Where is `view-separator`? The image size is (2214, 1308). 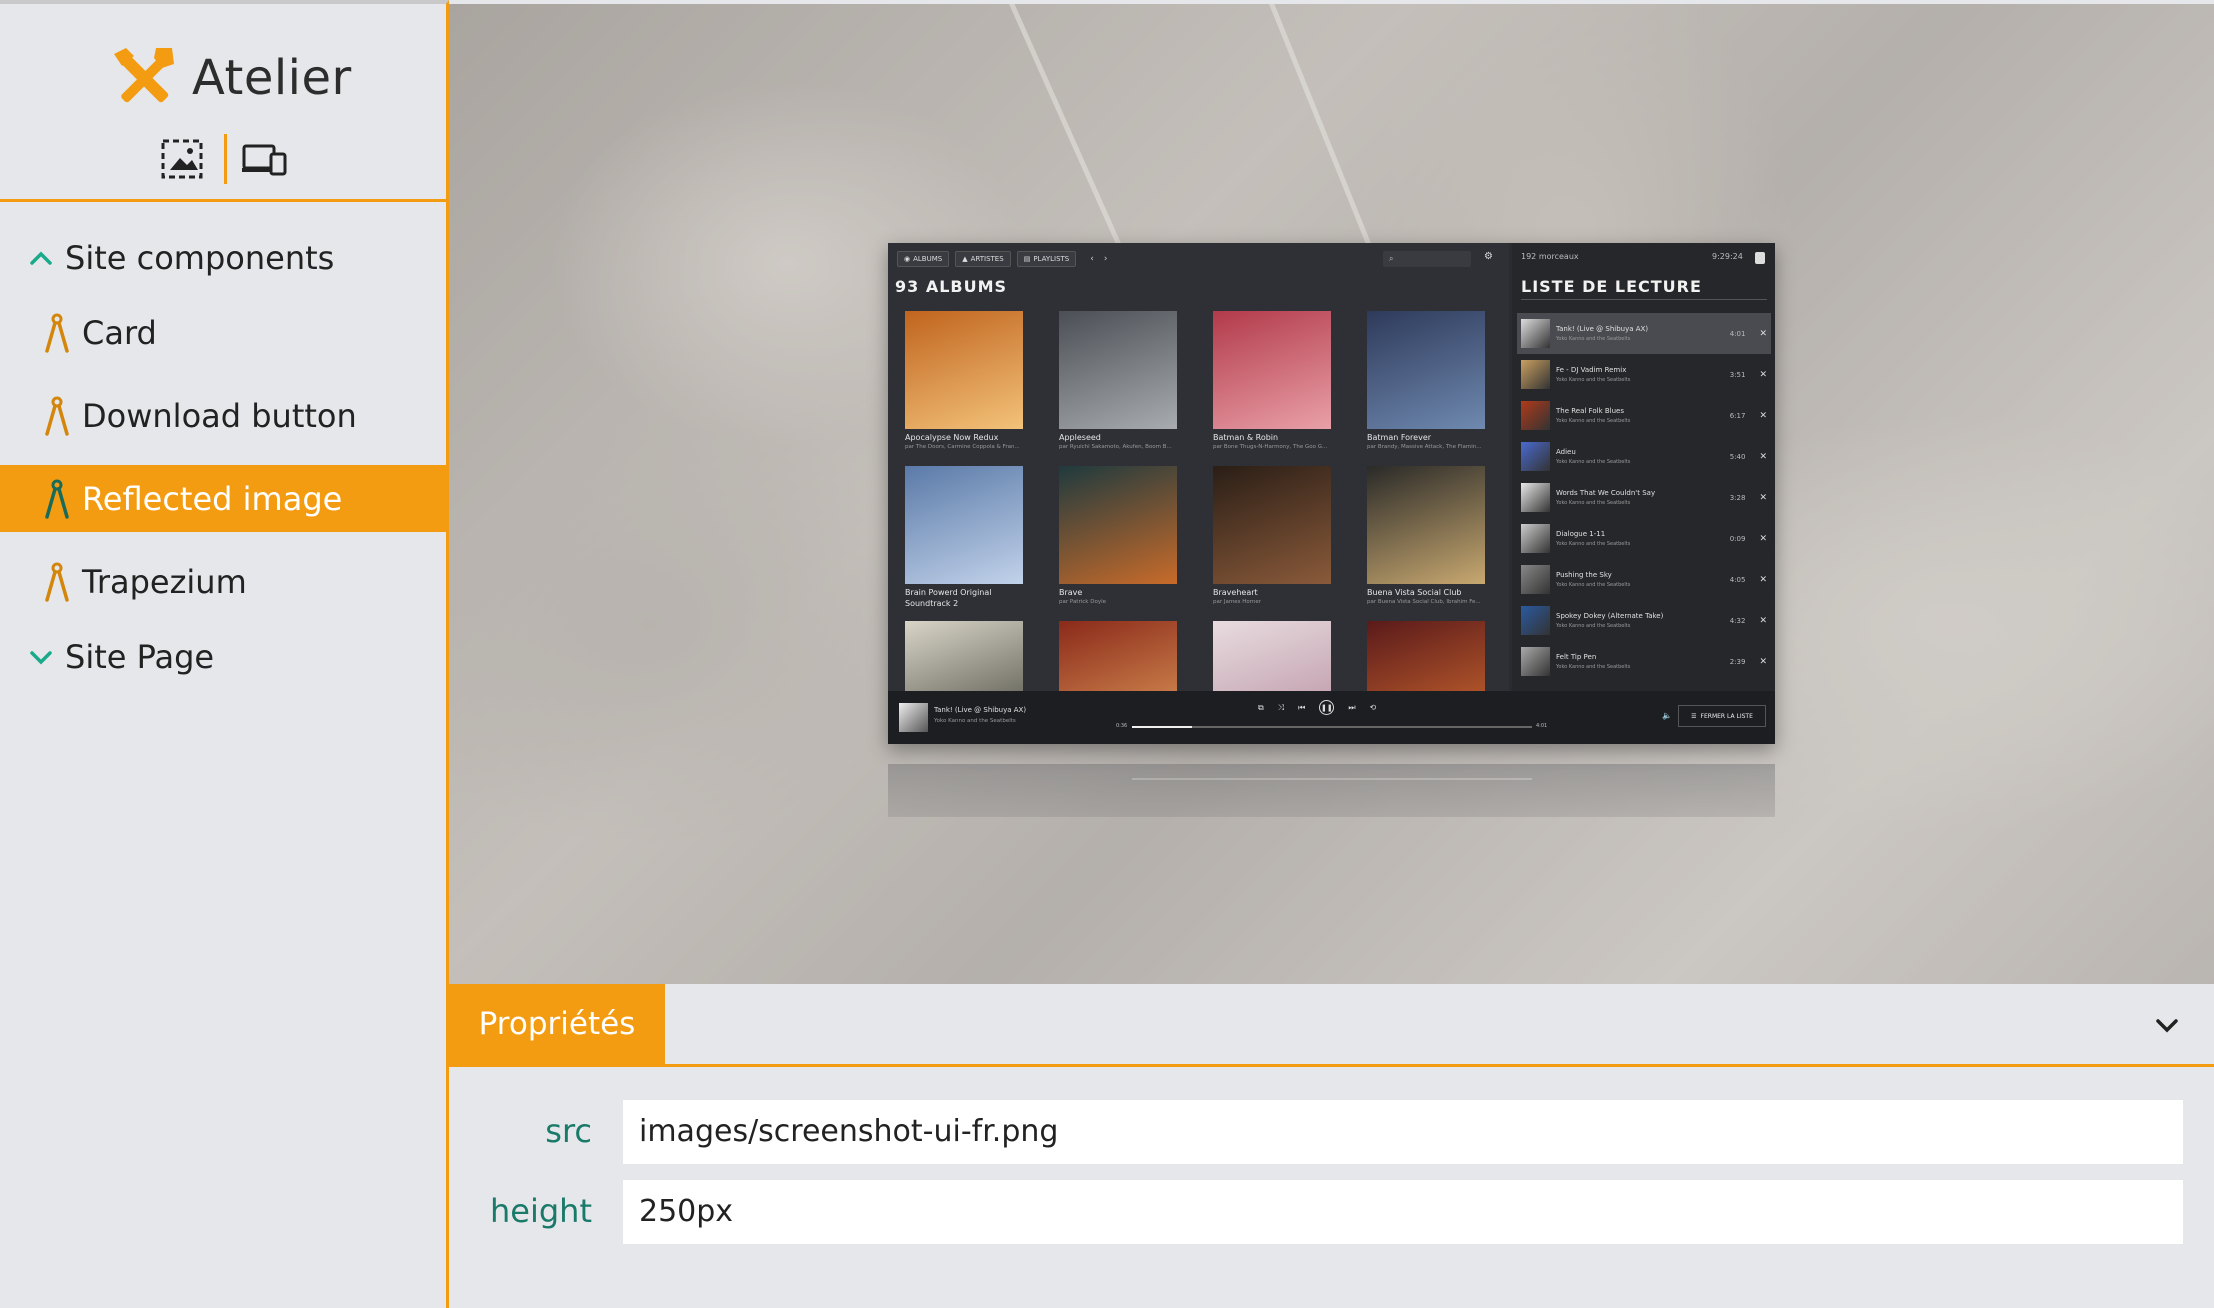
view-separator is located at coordinates (225, 159).